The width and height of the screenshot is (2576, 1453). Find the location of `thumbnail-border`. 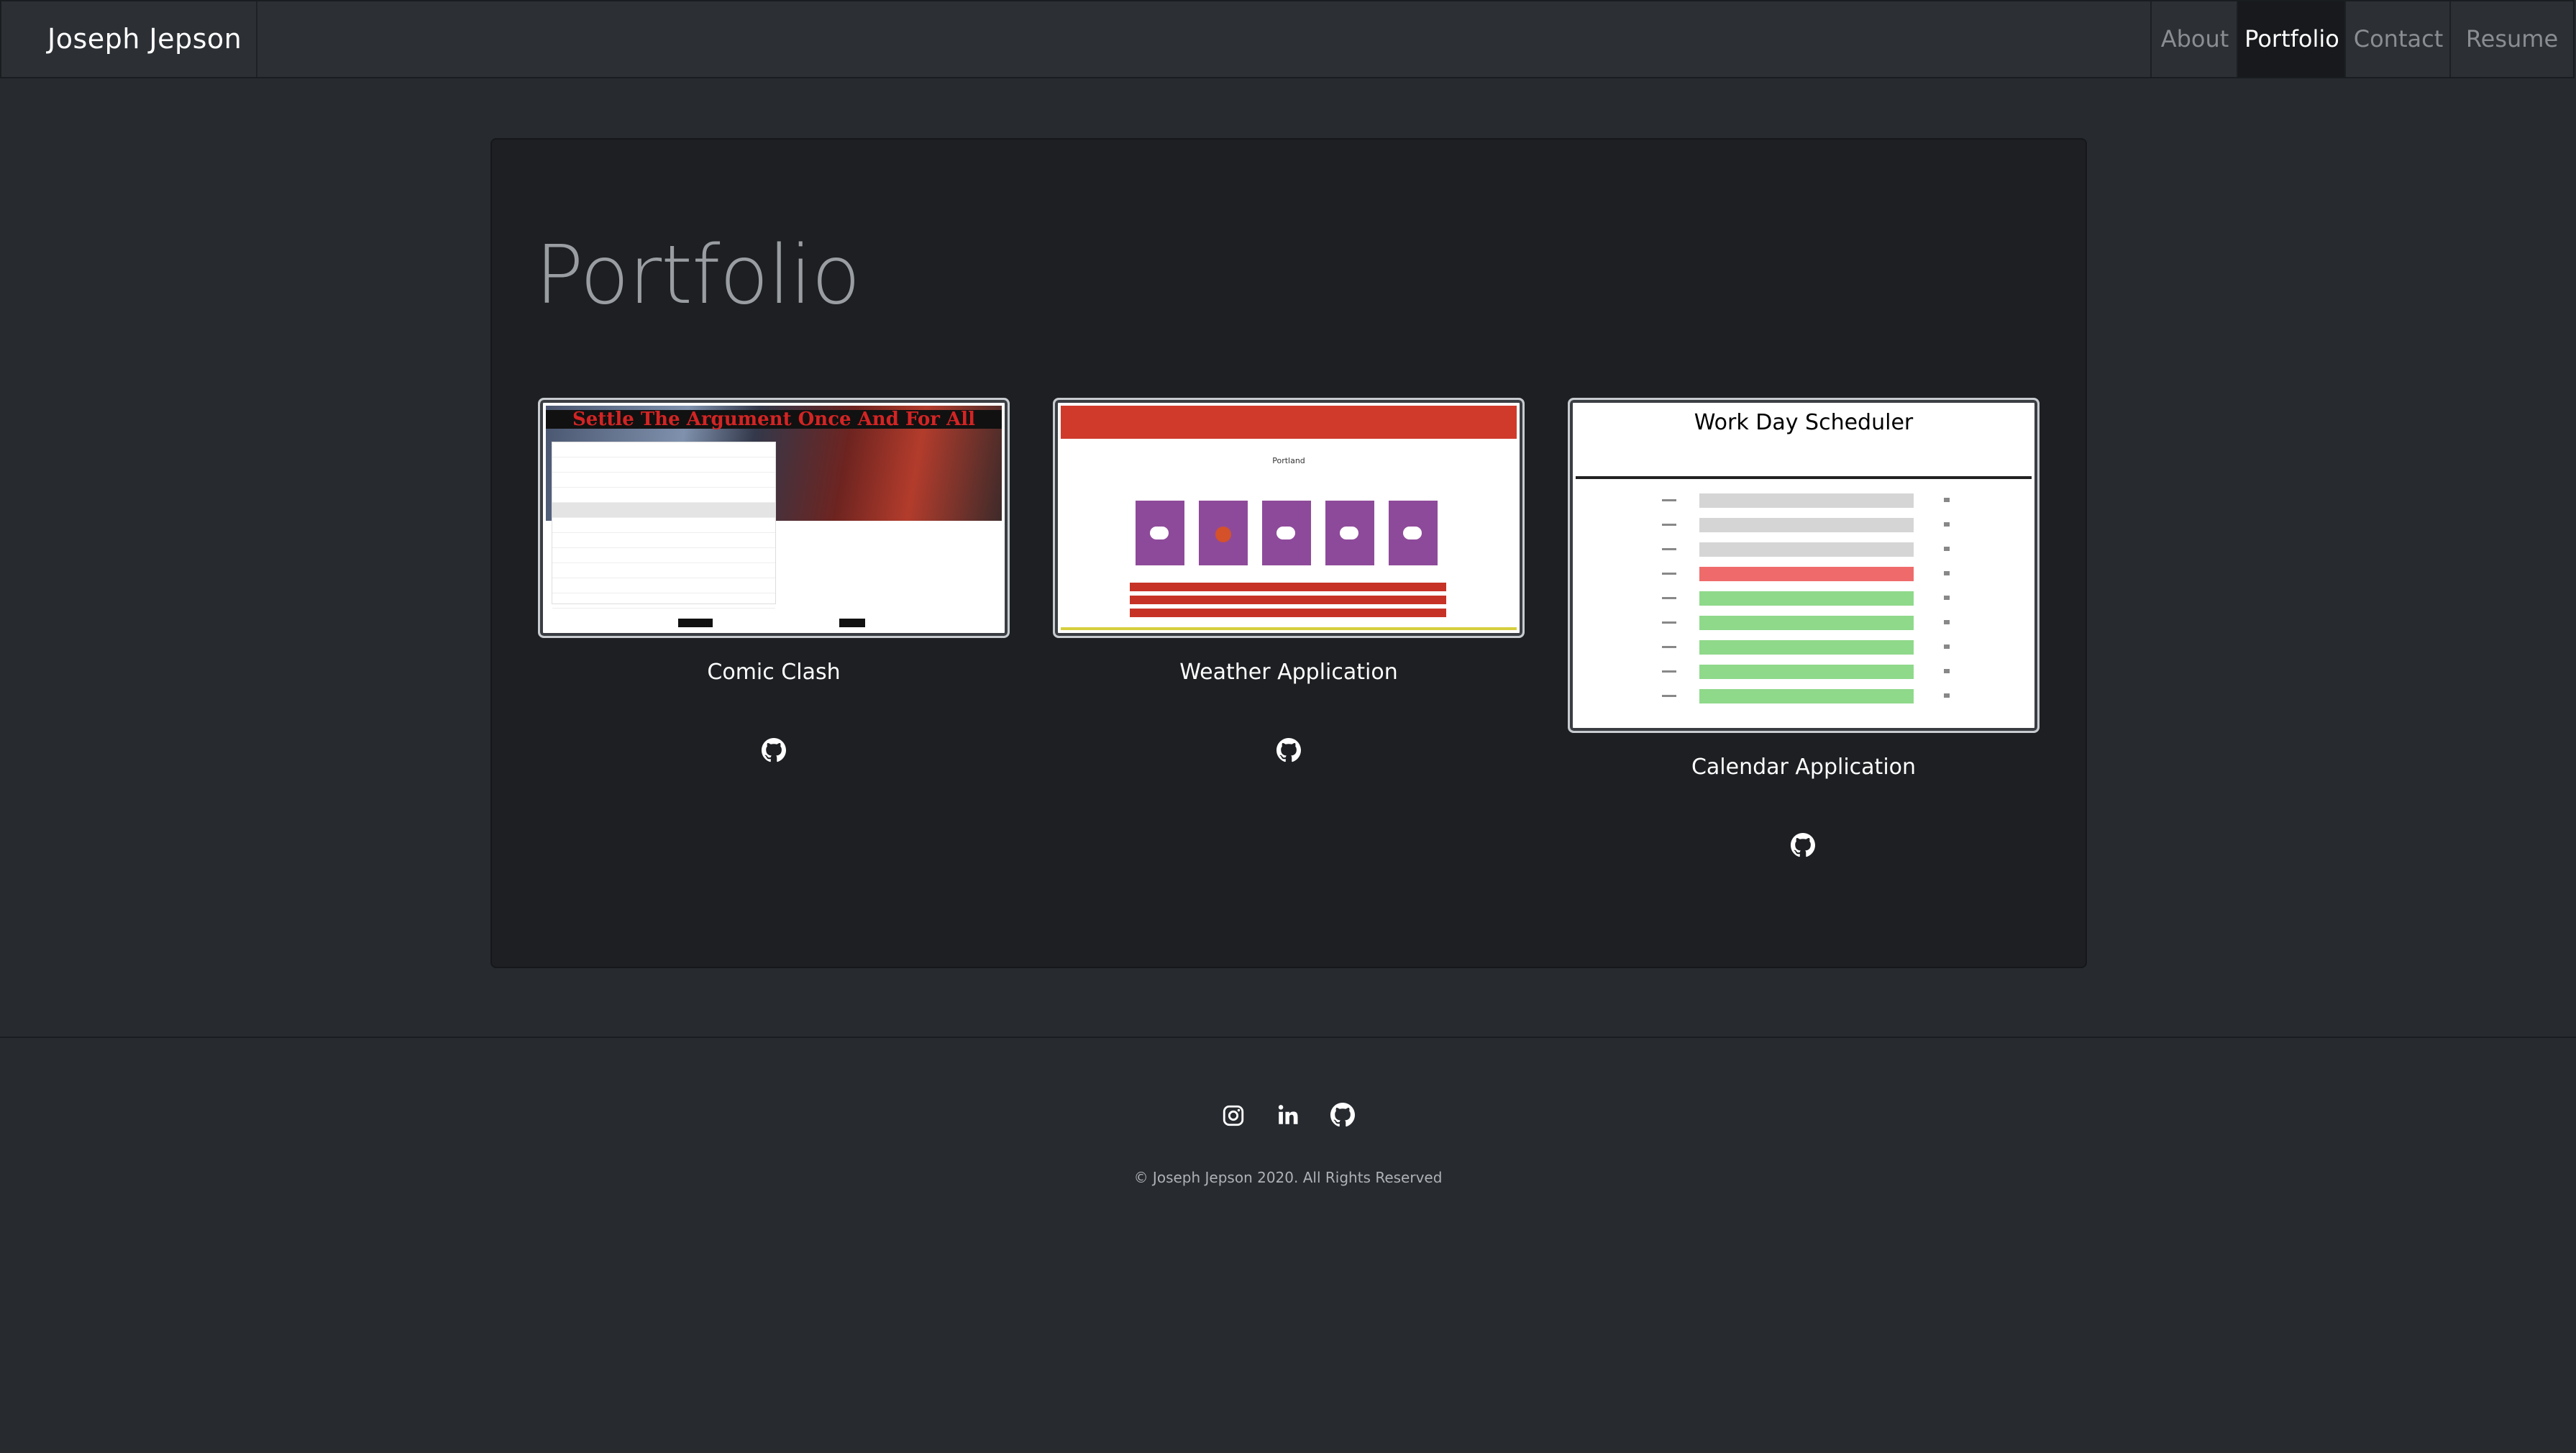

thumbnail-border is located at coordinates (1289, 628).